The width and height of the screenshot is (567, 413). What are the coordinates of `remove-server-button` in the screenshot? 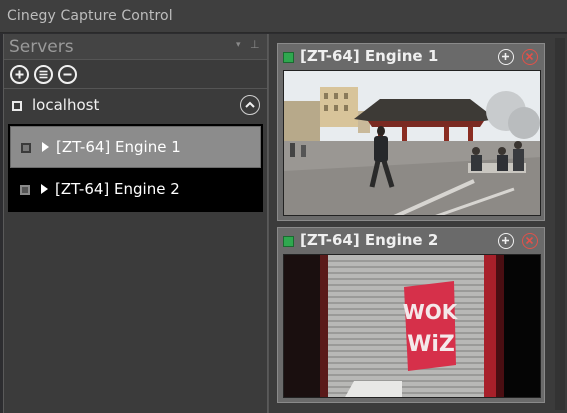 It's located at (67, 74).